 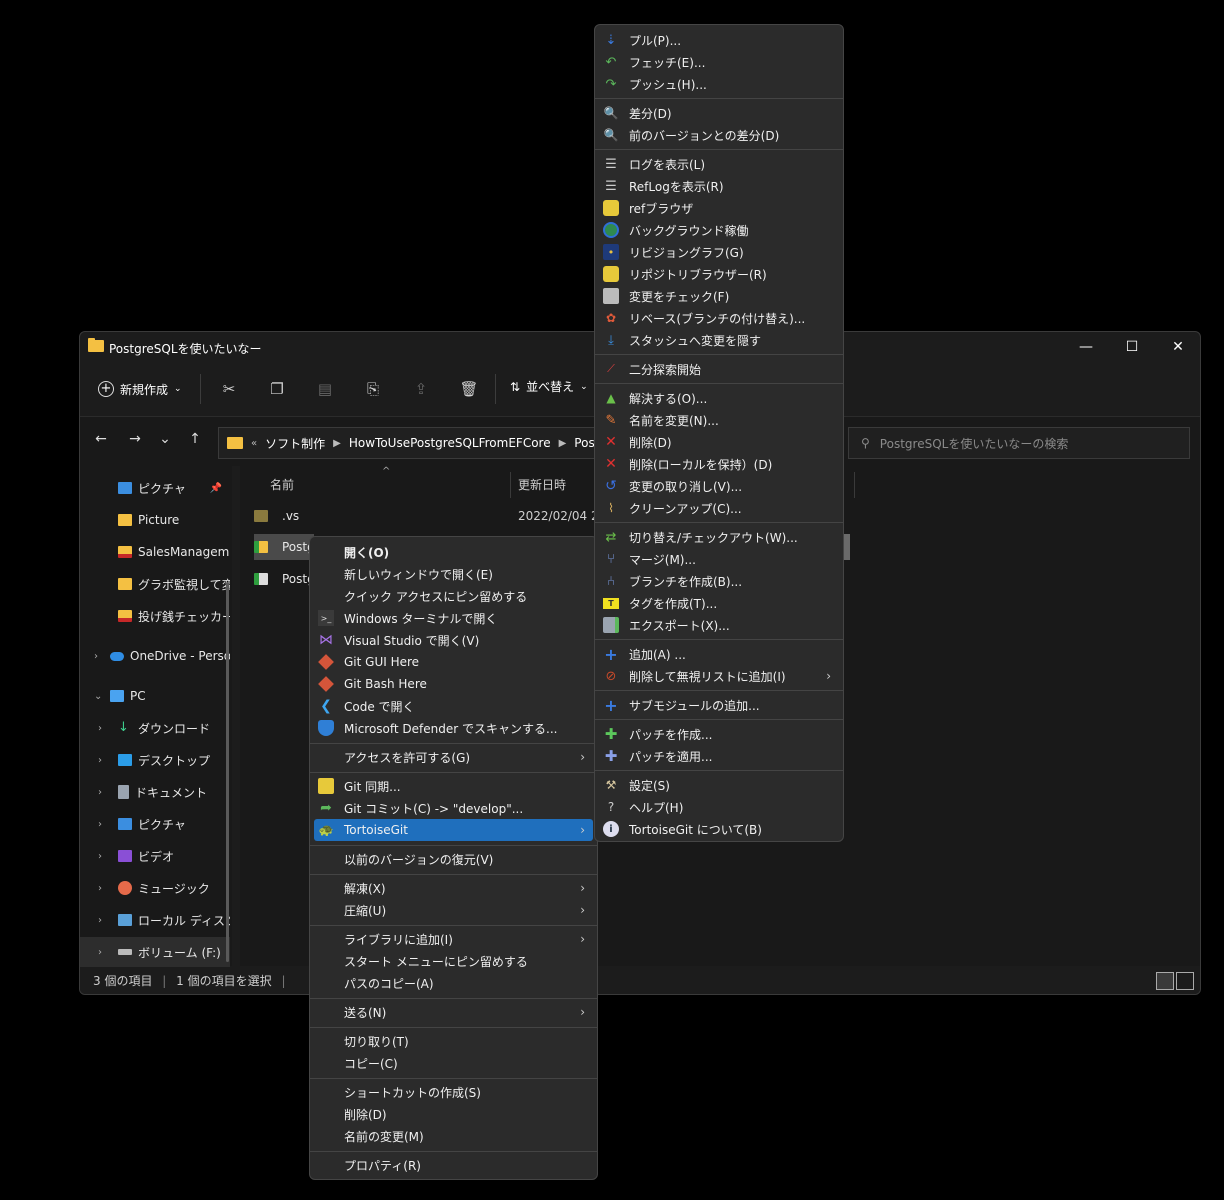 I want to click on sidebar-item-documents: › ドキュメント, so click(x=155, y=792).